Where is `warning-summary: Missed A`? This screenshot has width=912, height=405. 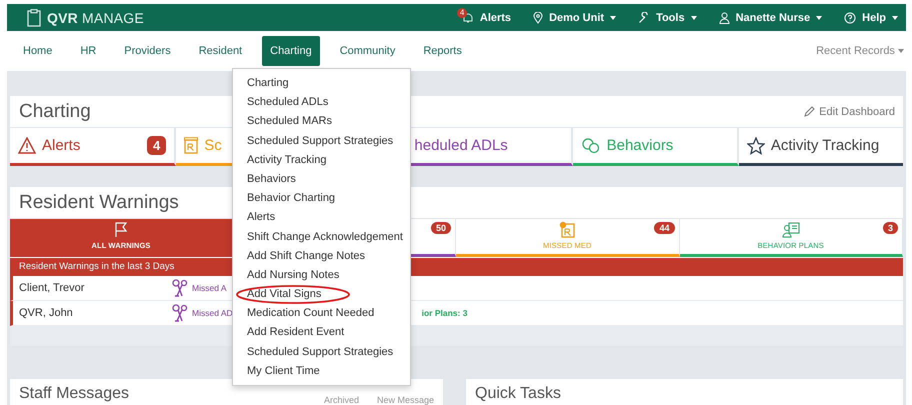
warning-summary: Missed A is located at coordinates (209, 288).